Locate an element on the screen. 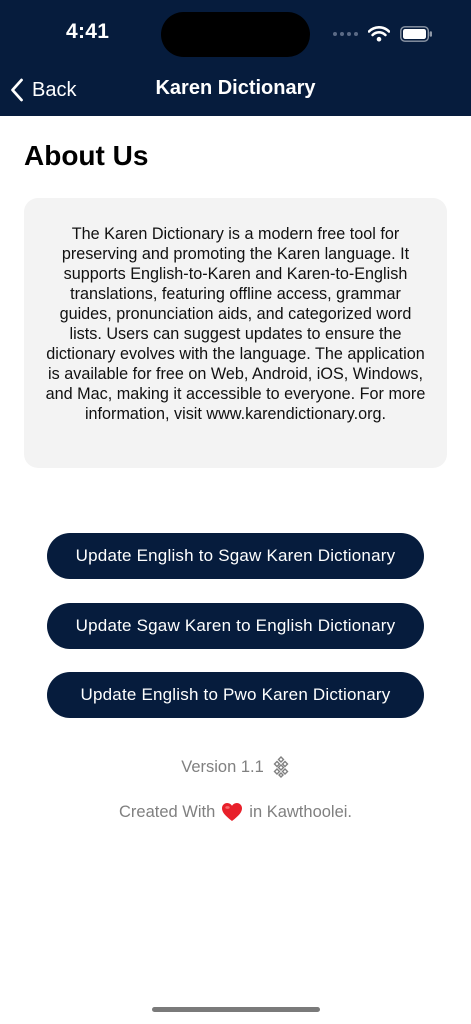 The height and width of the screenshot is (1024, 471). update-sgaw-karen-to-english-button: Update Sgaw Karen to English Dictionary is located at coordinates (235, 626).